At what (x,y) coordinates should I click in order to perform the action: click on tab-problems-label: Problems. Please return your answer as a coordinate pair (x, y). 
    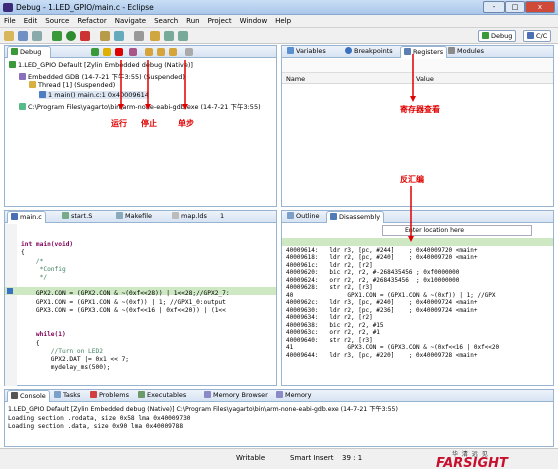
    Looking at the image, I should click on (114, 395).